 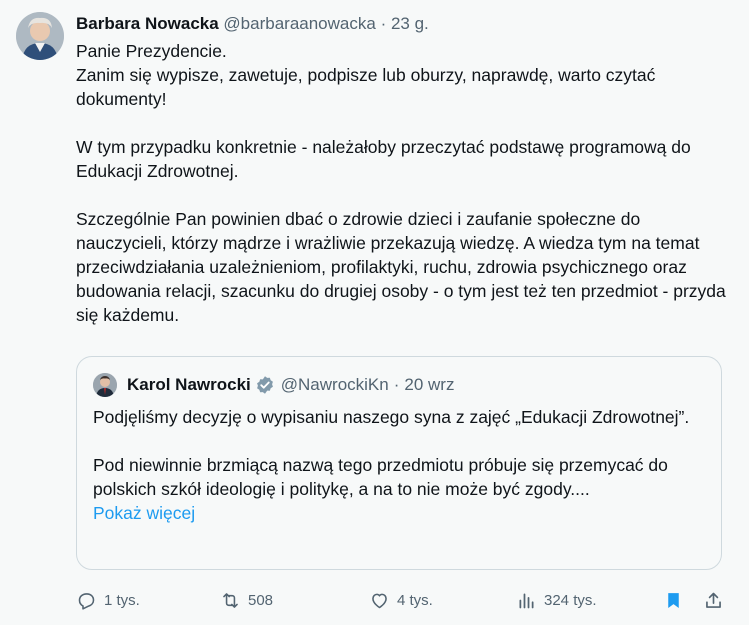 I want to click on reply-button: 1 tys., so click(x=108, y=600).